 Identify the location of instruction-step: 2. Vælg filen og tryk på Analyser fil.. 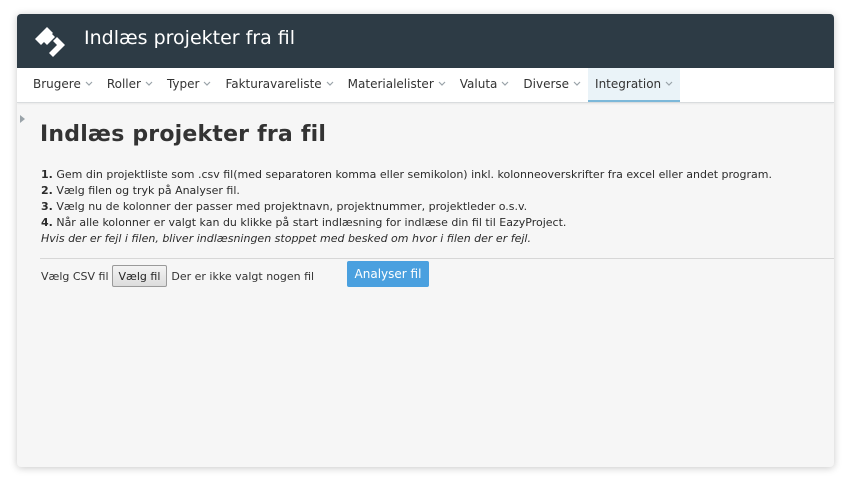
(406, 191).